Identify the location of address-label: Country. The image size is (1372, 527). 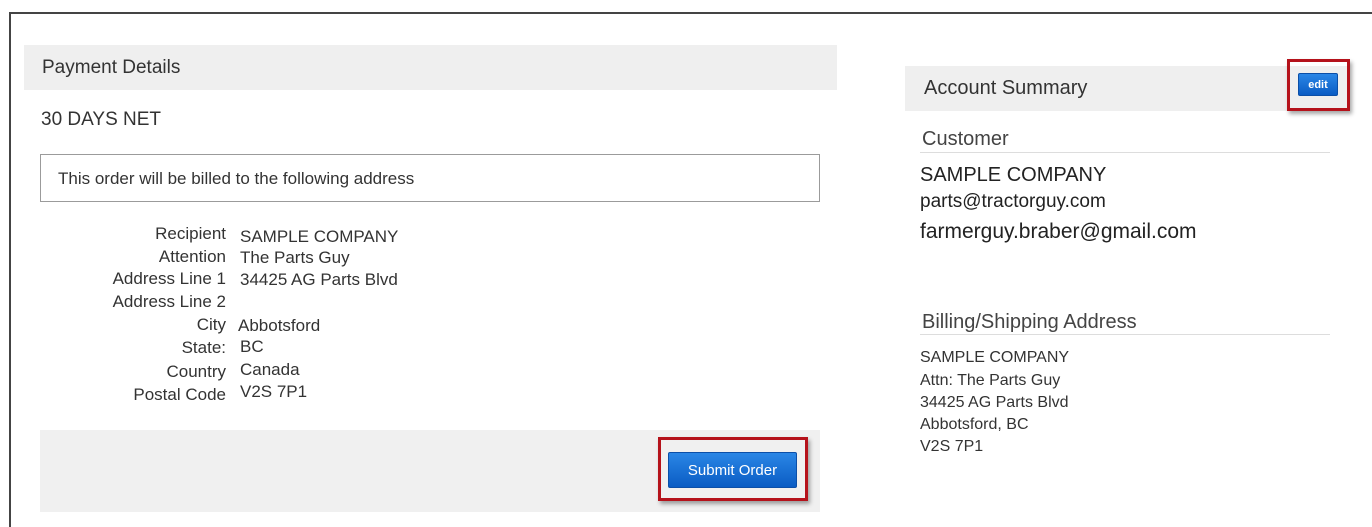
(196, 371).